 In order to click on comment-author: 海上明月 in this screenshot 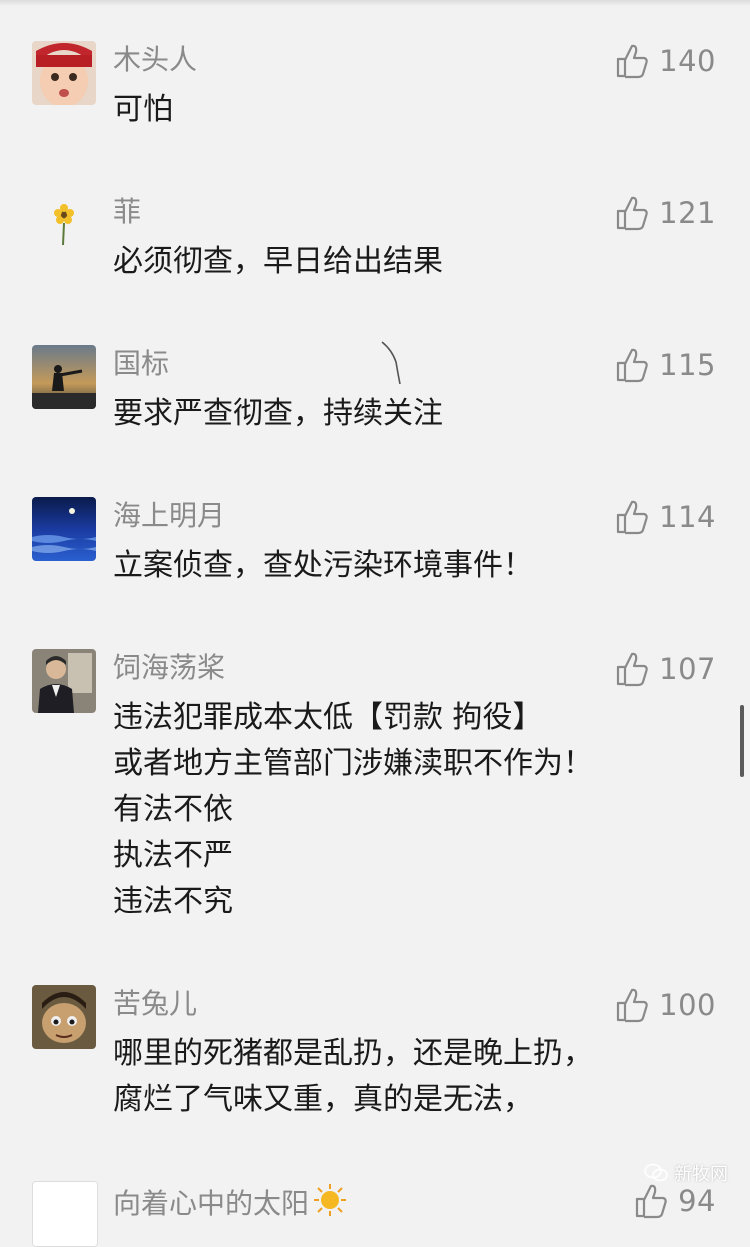, I will do `click(169, 516)`.